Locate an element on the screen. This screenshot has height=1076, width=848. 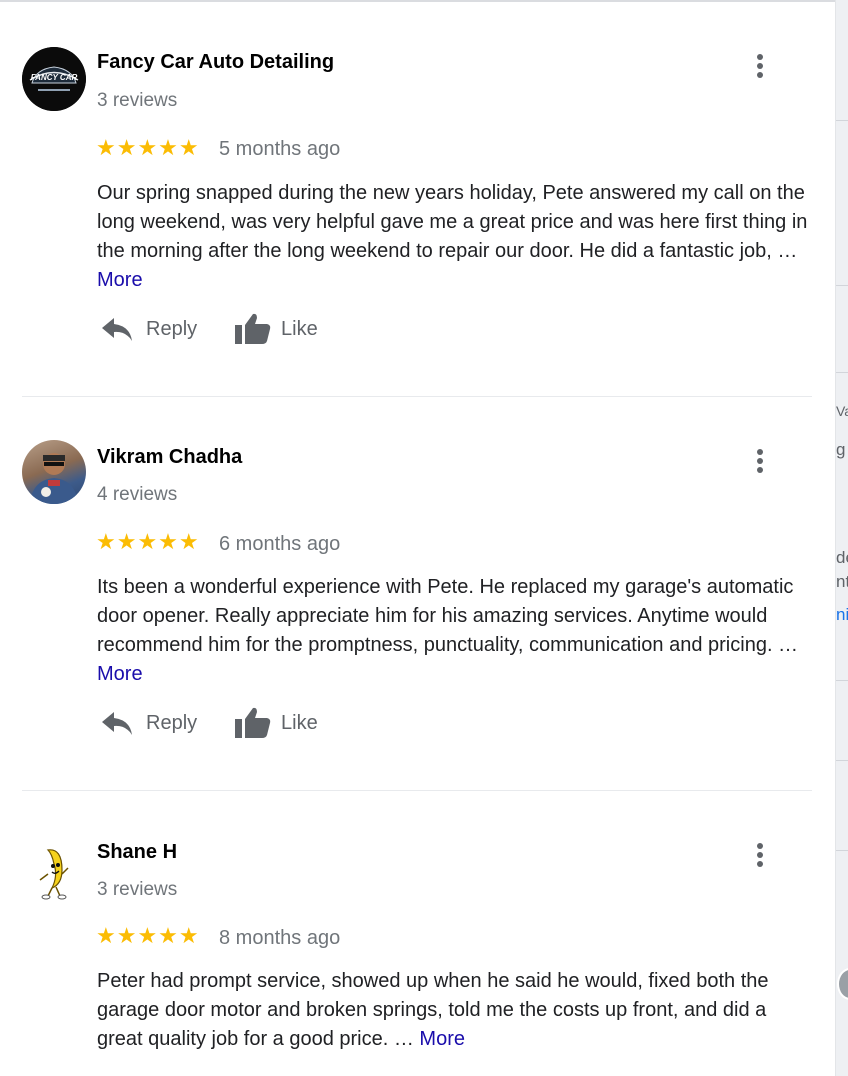
map-label: ni is located at coordinates (842, 614).